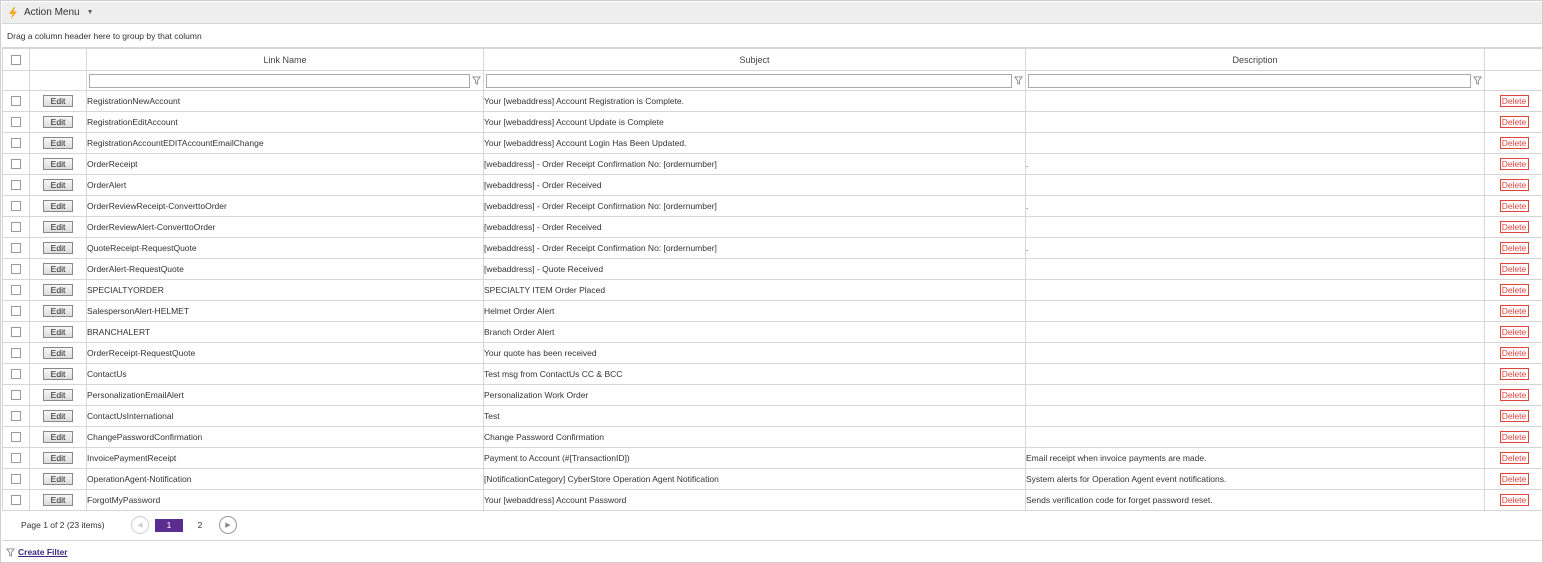 This screenshot has height=563, width=1543. Describe the element at coordinates (285, 374) in the screenshot. I see `cell-link-name: ContactUs` at that location.